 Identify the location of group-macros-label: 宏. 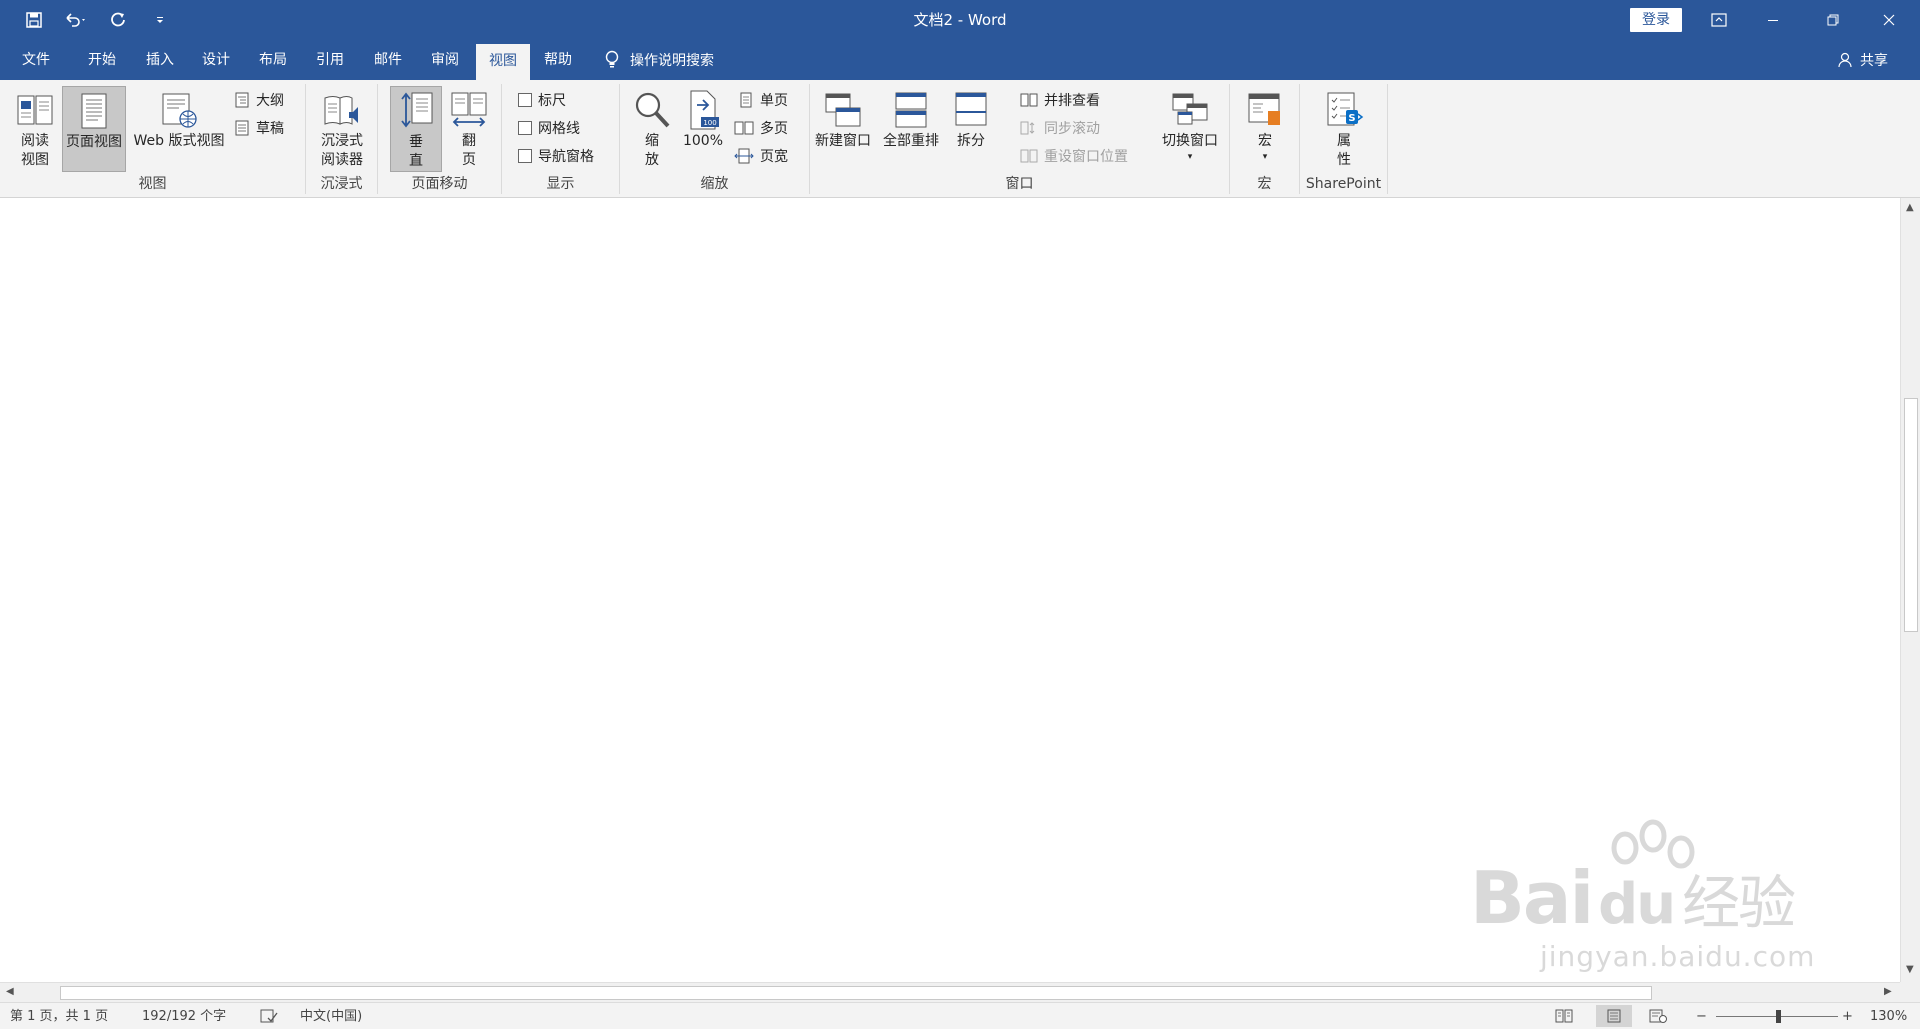
(1264, 184).